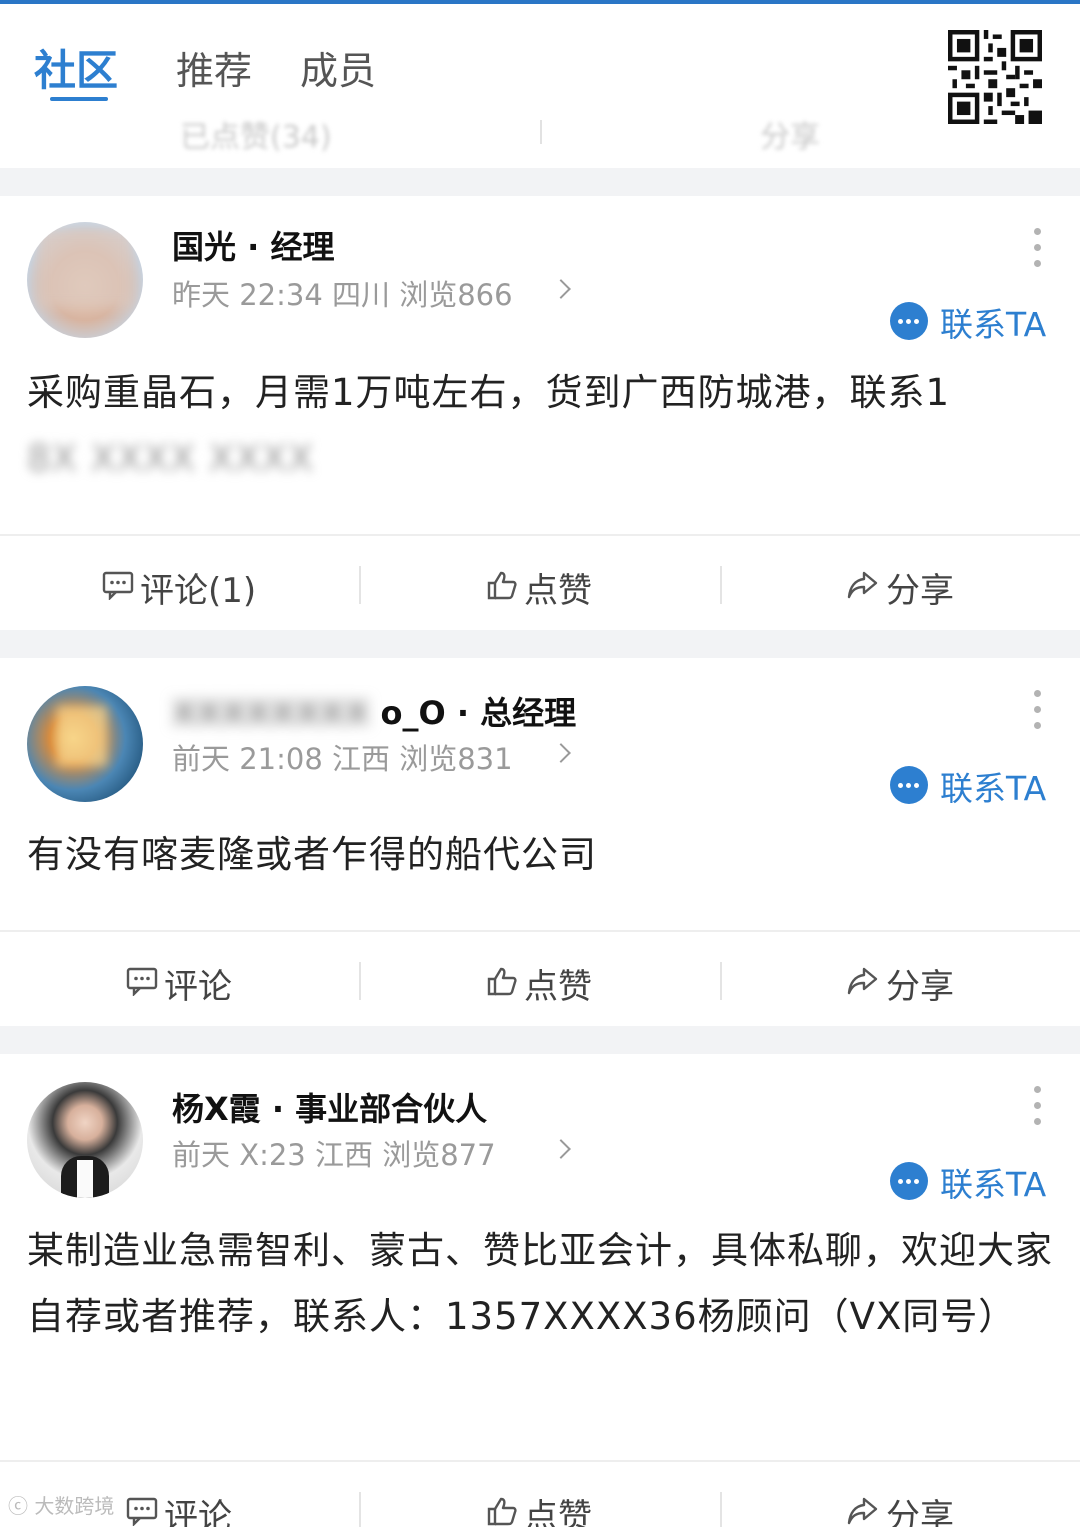 This screenshot has width=1080, height=1527. What do you see at coordinates (790, 137) in the screenshot?
I see `ghost-share-label: 分享` at bounding box center [790, 137].